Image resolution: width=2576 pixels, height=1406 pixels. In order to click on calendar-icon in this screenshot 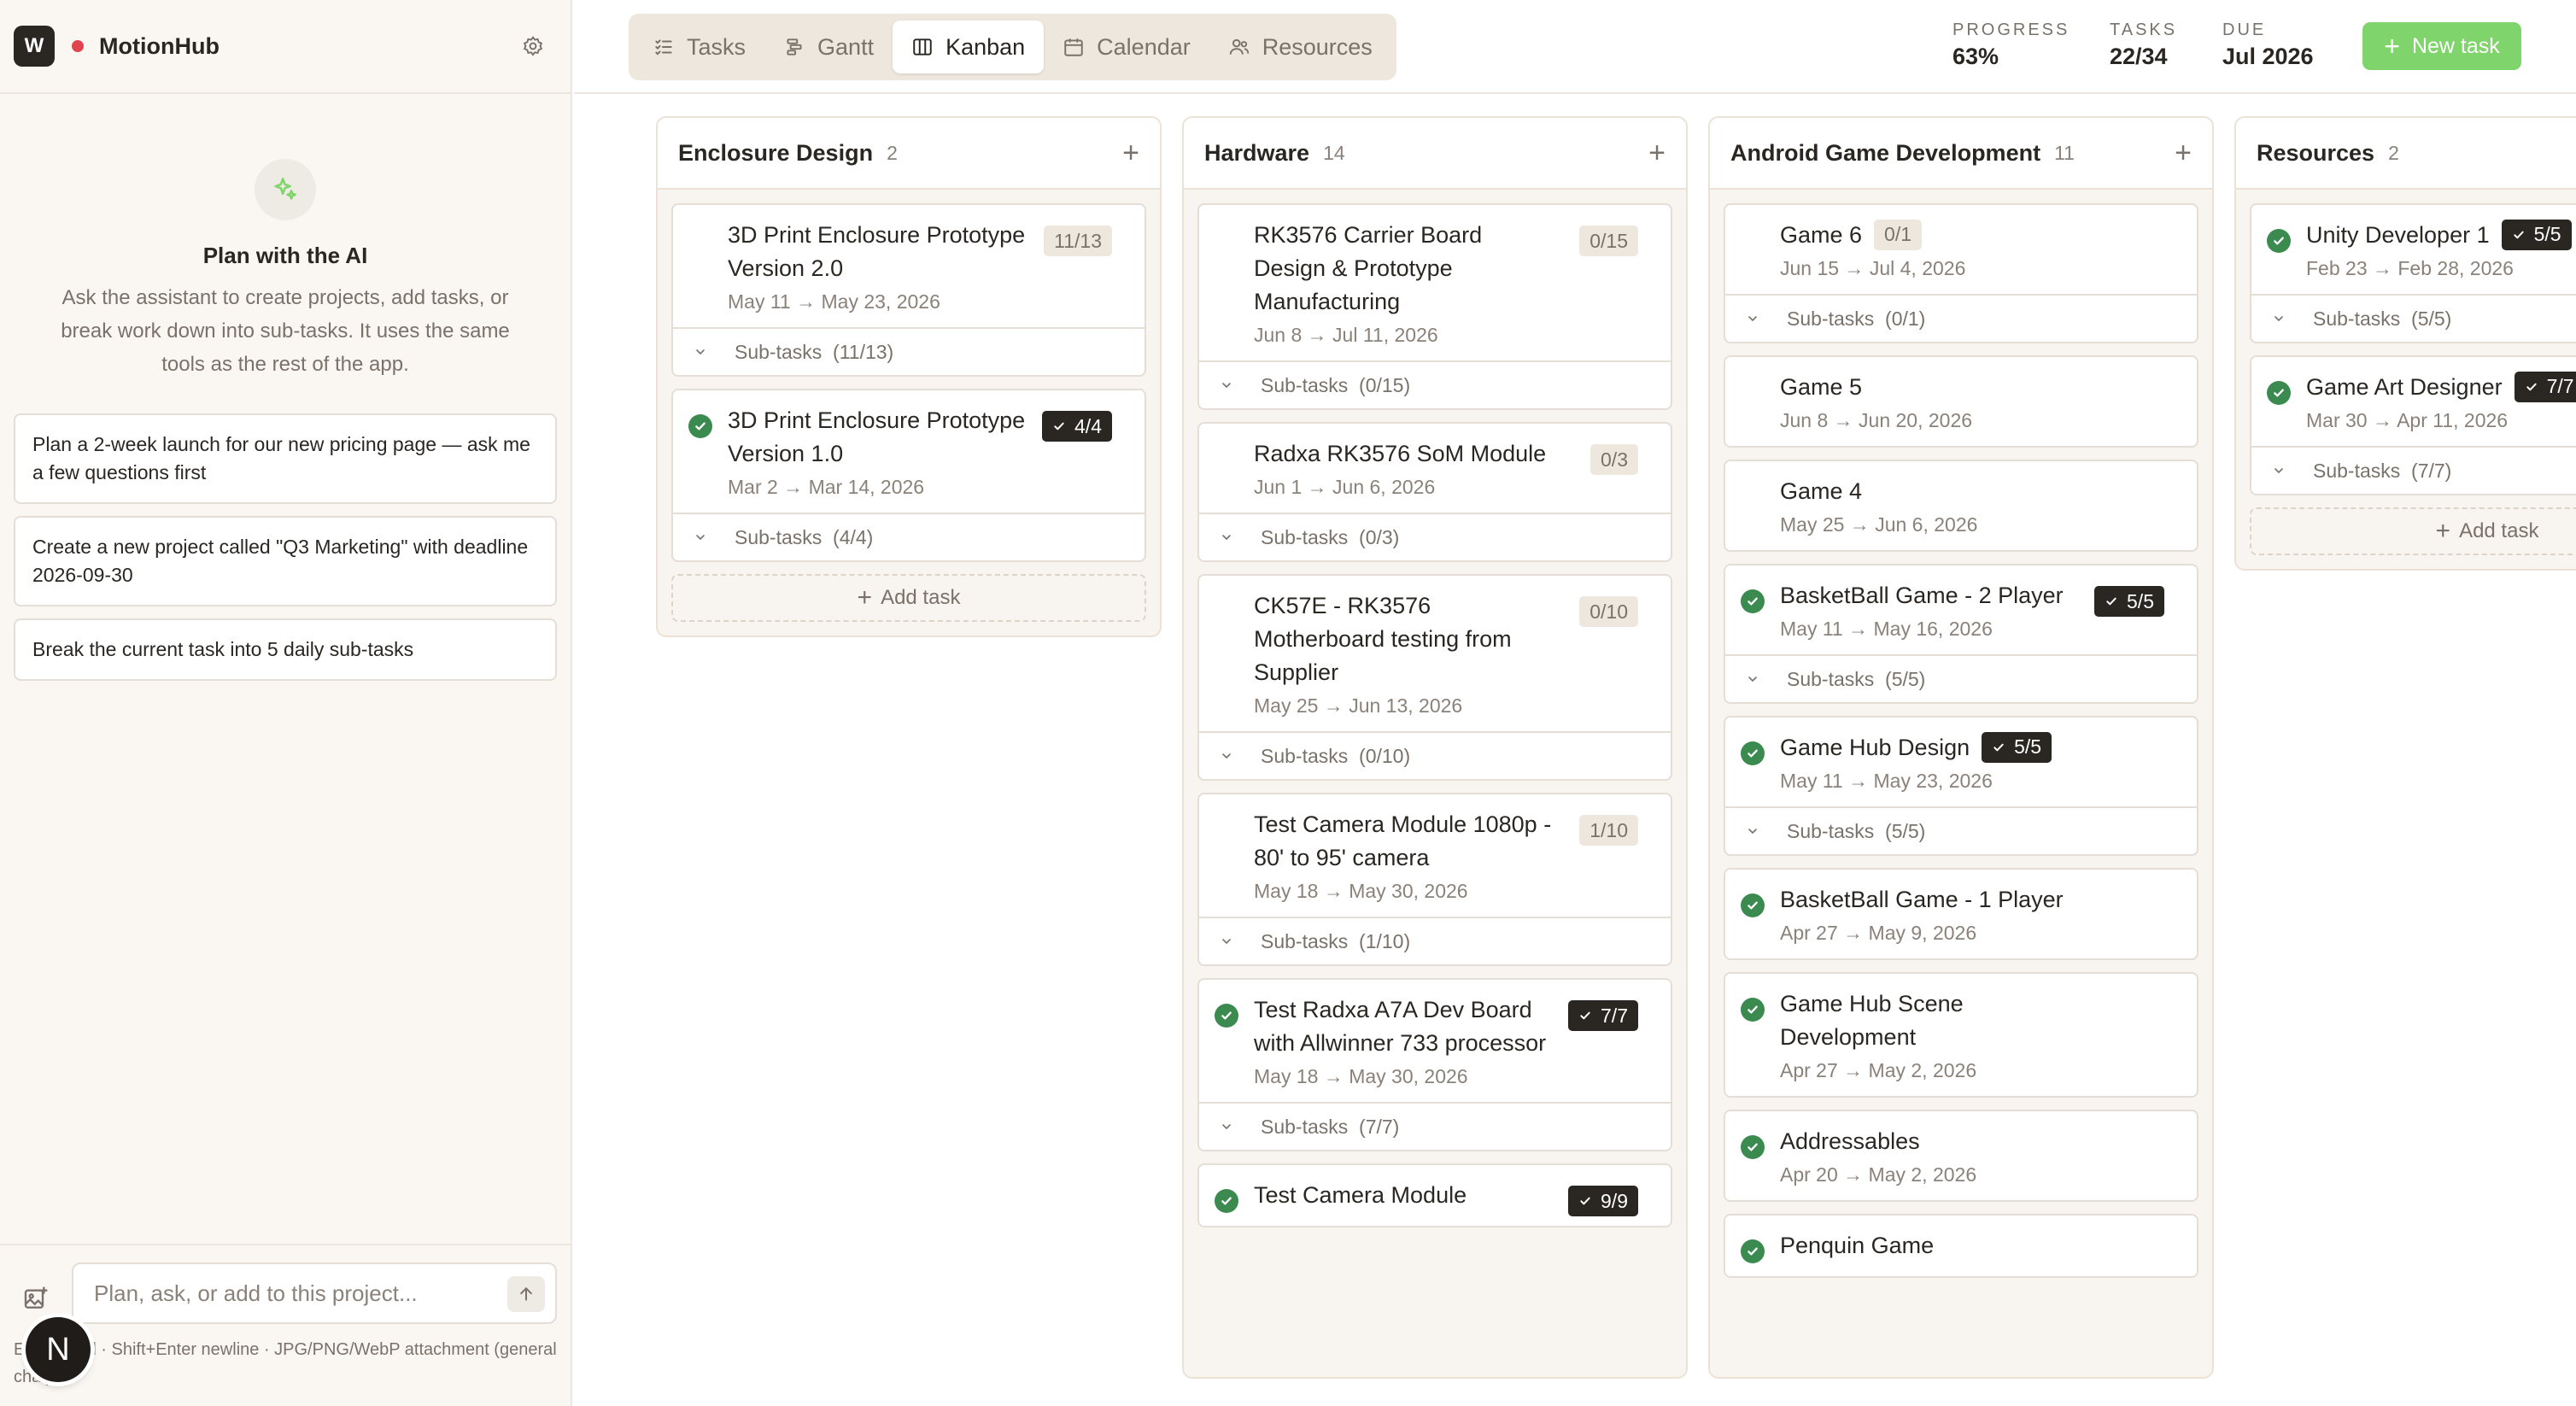, I will do `click(1073, 47)`.